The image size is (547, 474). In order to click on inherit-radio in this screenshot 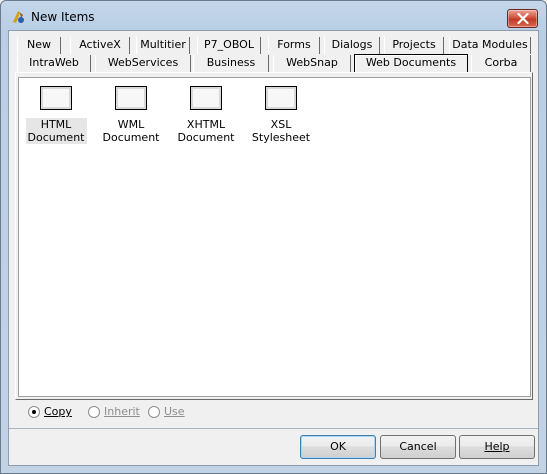, I will do `click(94, 412)`.